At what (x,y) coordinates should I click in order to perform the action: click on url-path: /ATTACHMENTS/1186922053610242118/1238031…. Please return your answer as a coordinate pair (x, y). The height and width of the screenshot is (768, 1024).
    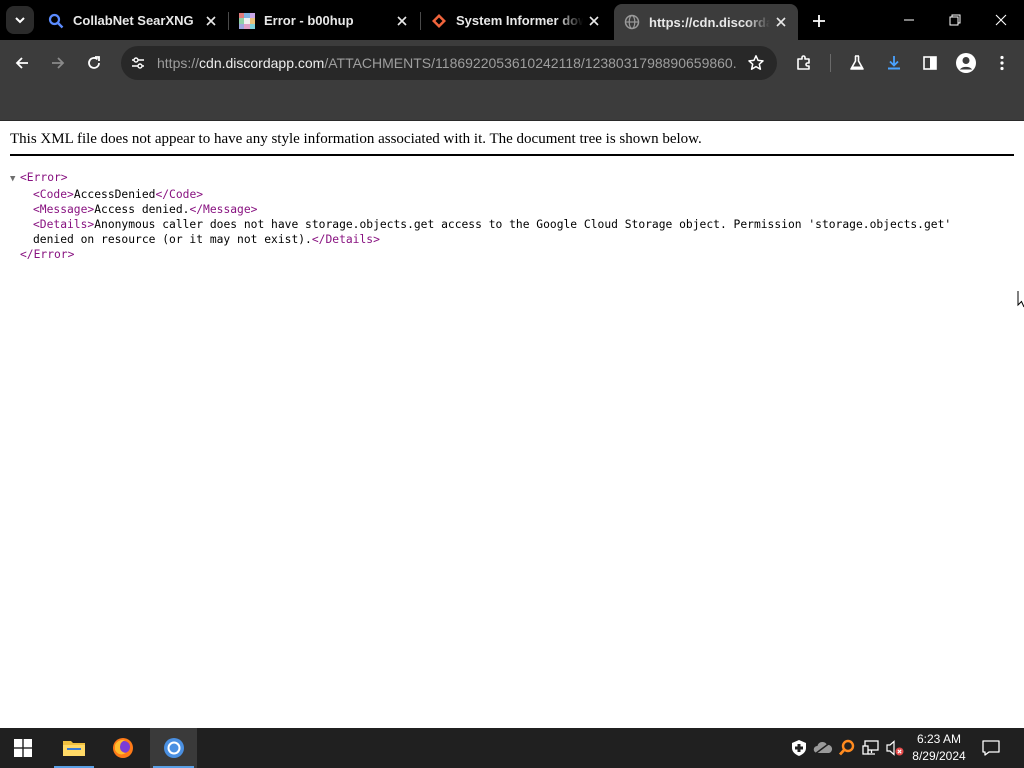
    Looking at the image, I should click on (530, 63).